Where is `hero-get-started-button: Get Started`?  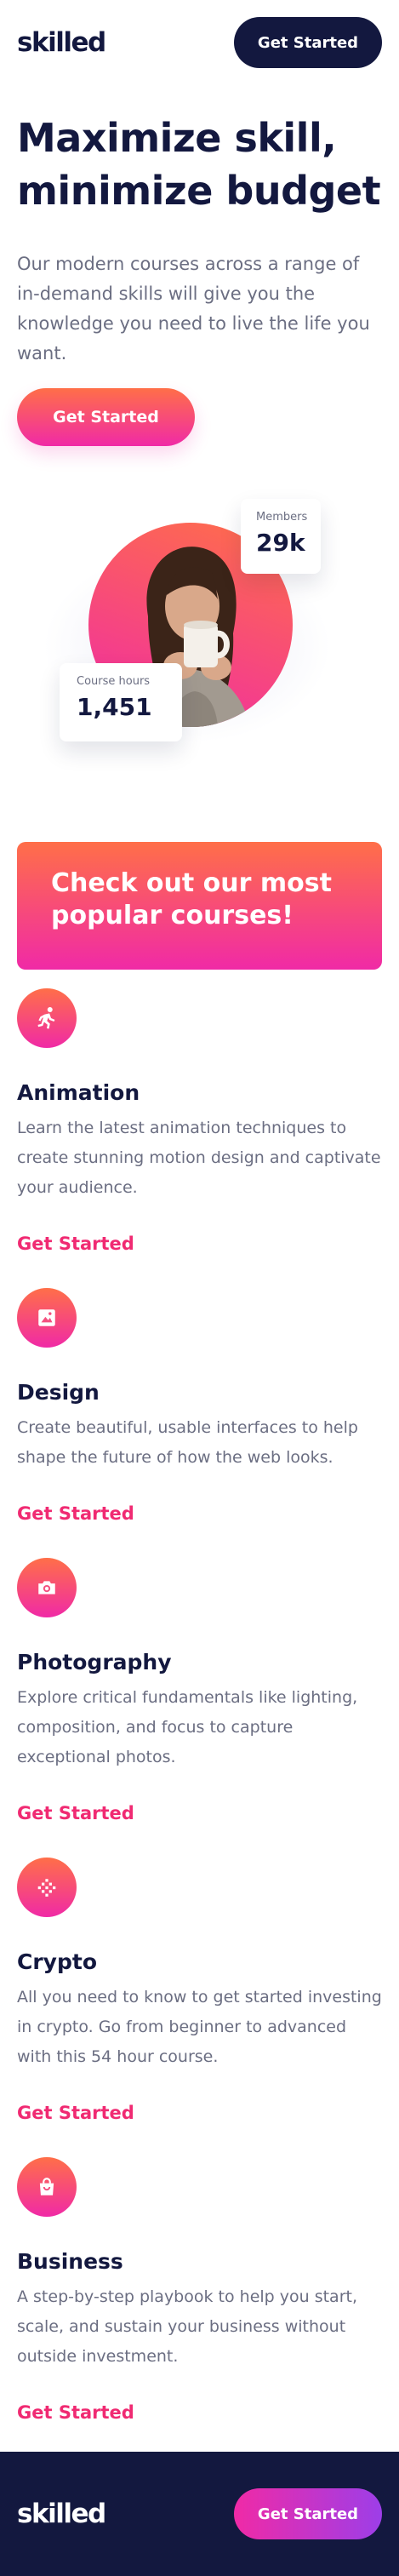 hero-get-started-button: Get Started is located at coordinates (106, 417).